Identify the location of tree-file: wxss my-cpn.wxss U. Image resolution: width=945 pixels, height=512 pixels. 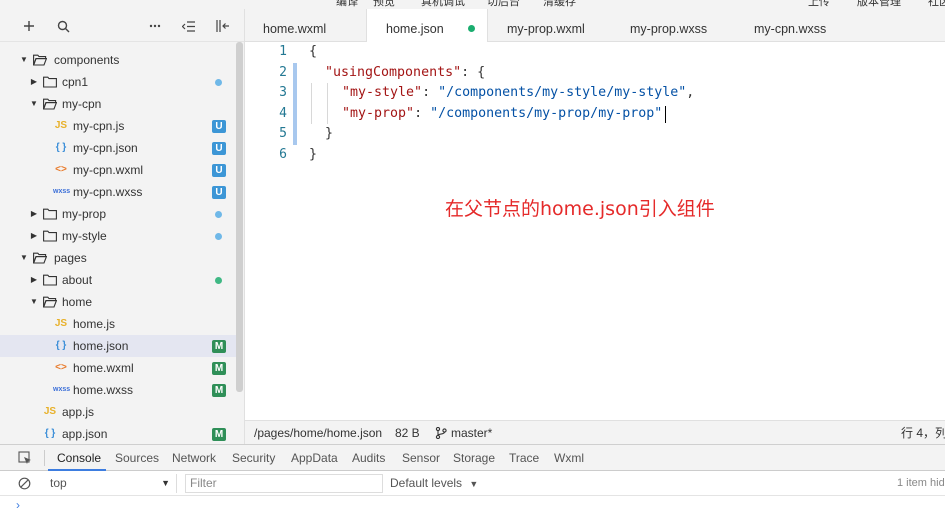
(118, 192).